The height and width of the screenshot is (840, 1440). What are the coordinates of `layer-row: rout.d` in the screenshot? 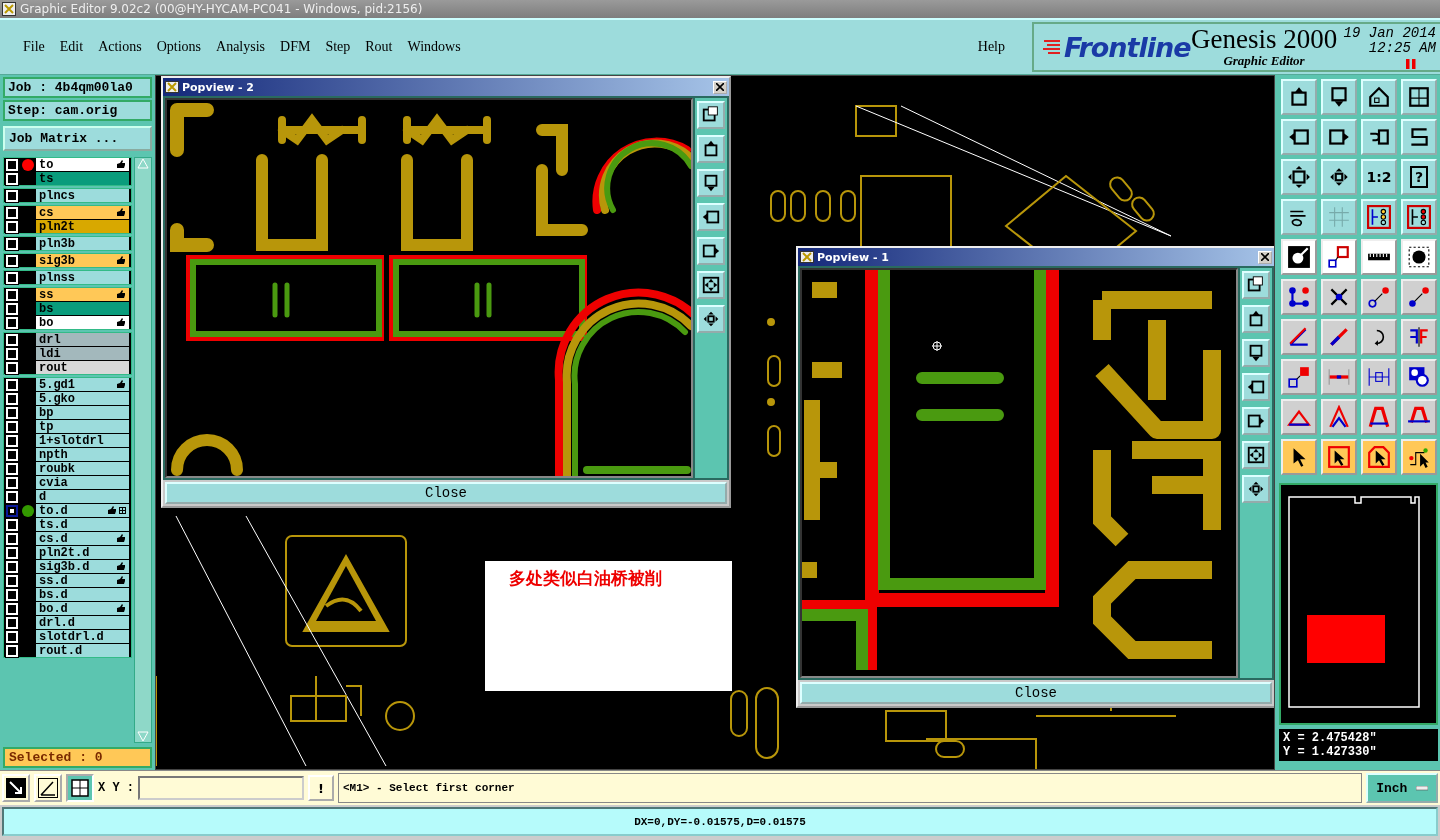 It's located at (82, 650).